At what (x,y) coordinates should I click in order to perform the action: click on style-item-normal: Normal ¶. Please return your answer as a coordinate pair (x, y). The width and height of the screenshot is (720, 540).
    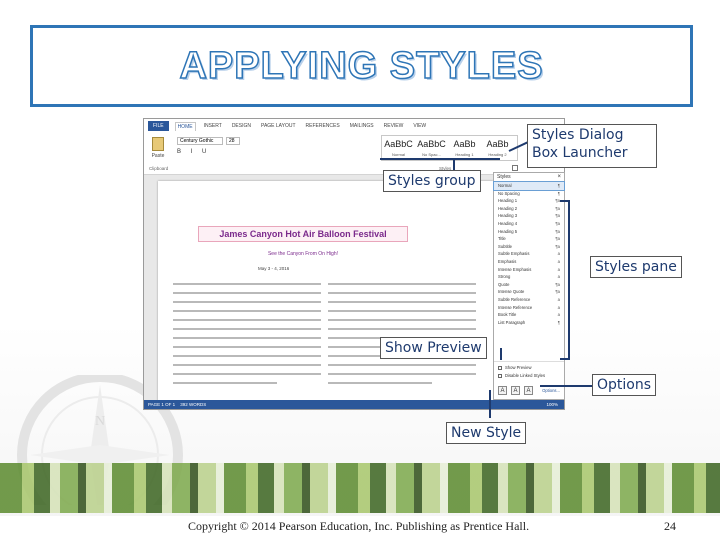
    Looking at the image, I should click on (529, 186).